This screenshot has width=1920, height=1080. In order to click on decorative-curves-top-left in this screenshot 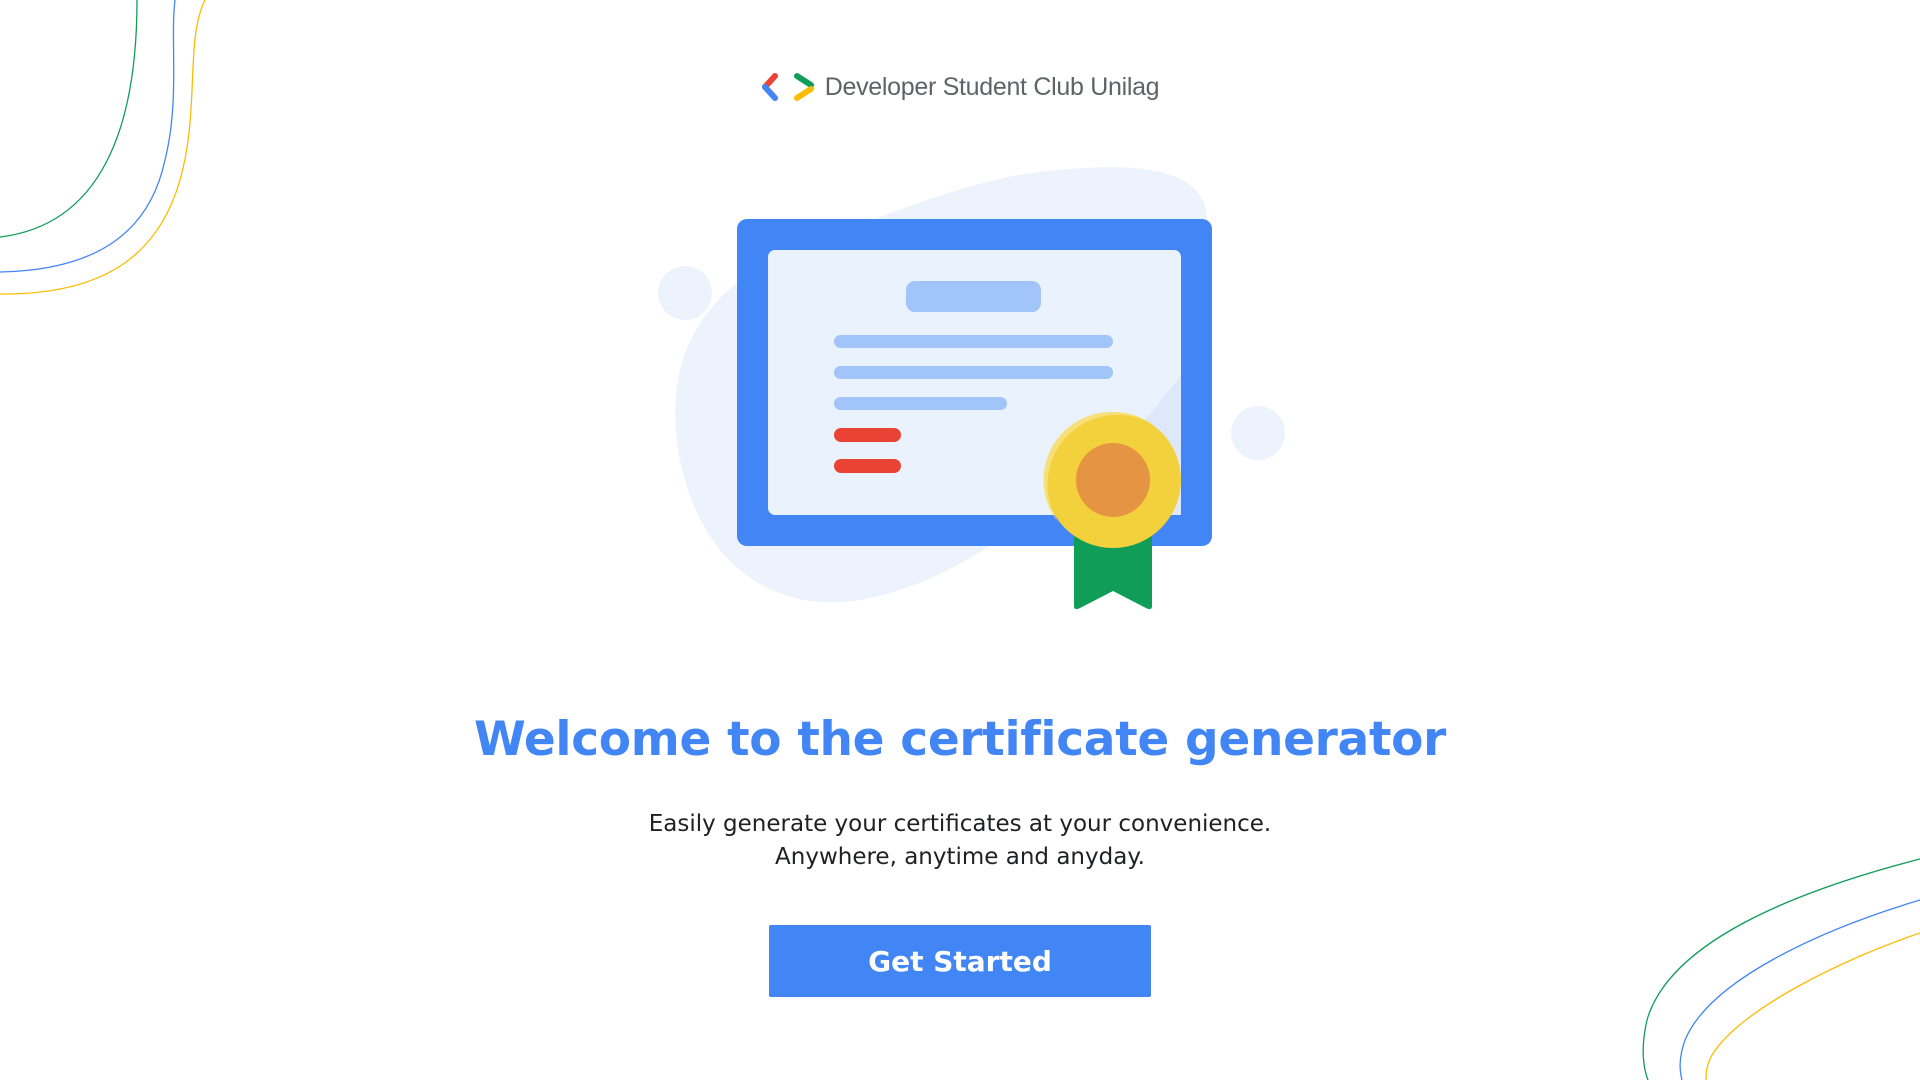, I will do `click(103, 147)`.